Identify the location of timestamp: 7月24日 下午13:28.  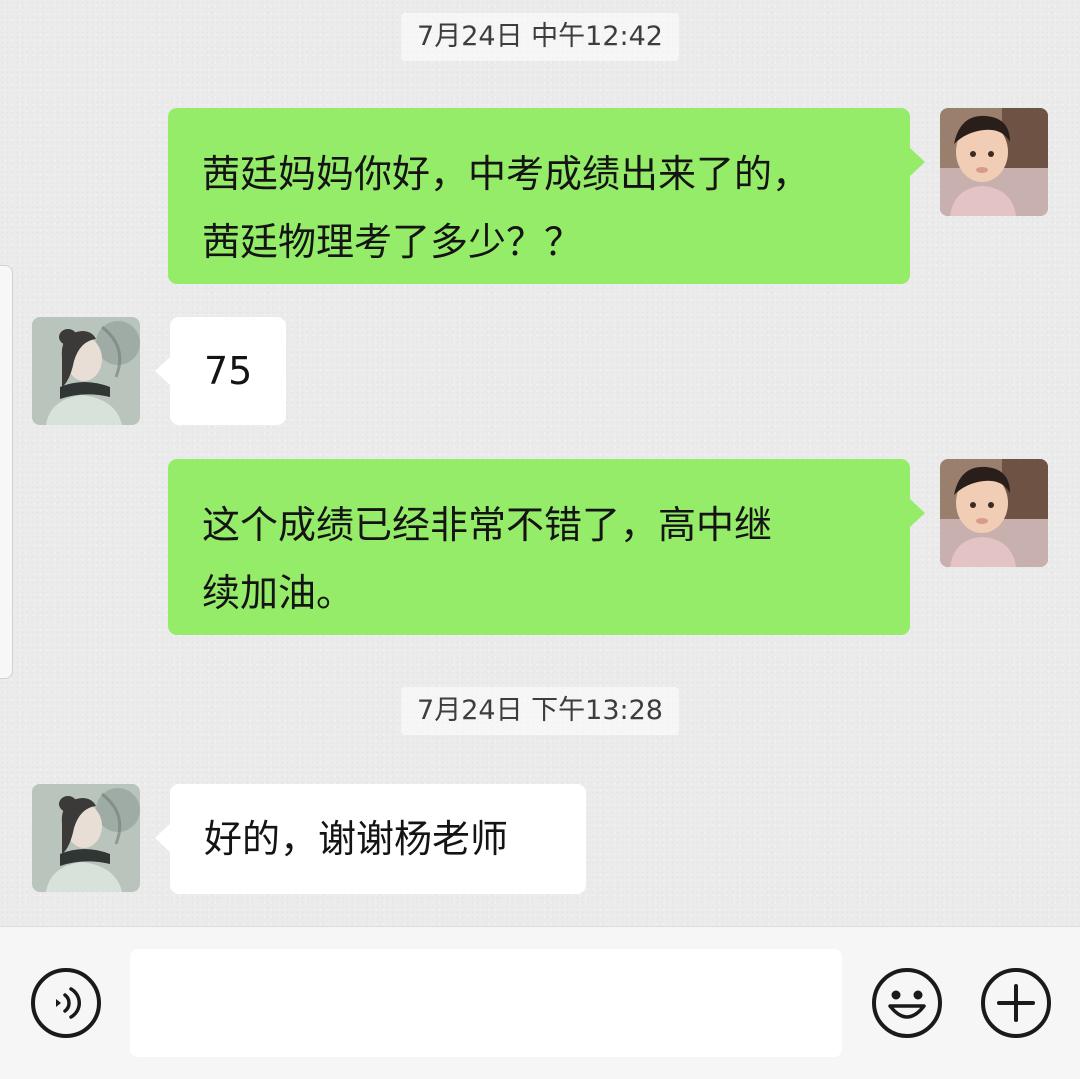
(540, 711).